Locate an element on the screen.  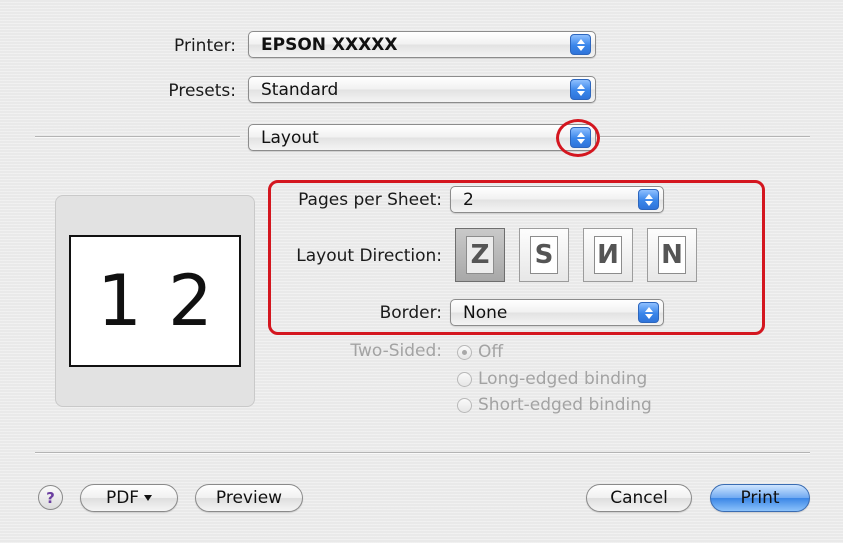
print-button: Print is located at coordinates (760, 498).